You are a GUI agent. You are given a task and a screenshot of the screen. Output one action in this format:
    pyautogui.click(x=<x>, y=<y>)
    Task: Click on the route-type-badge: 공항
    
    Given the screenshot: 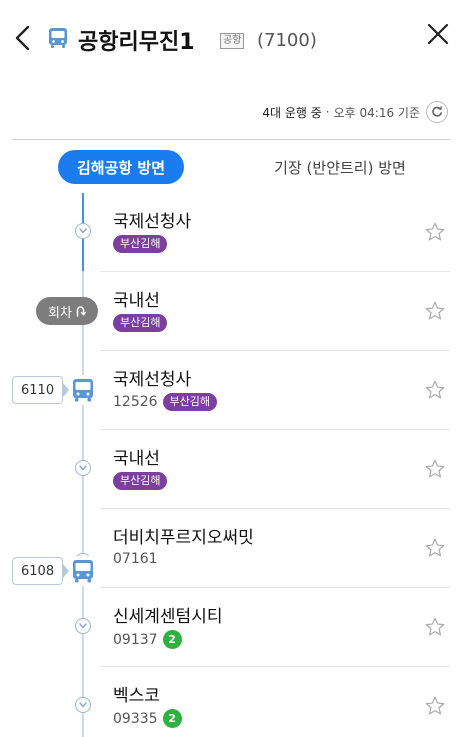 What is the action you would take?
    pyautogui.click(x=232, y=41)
    